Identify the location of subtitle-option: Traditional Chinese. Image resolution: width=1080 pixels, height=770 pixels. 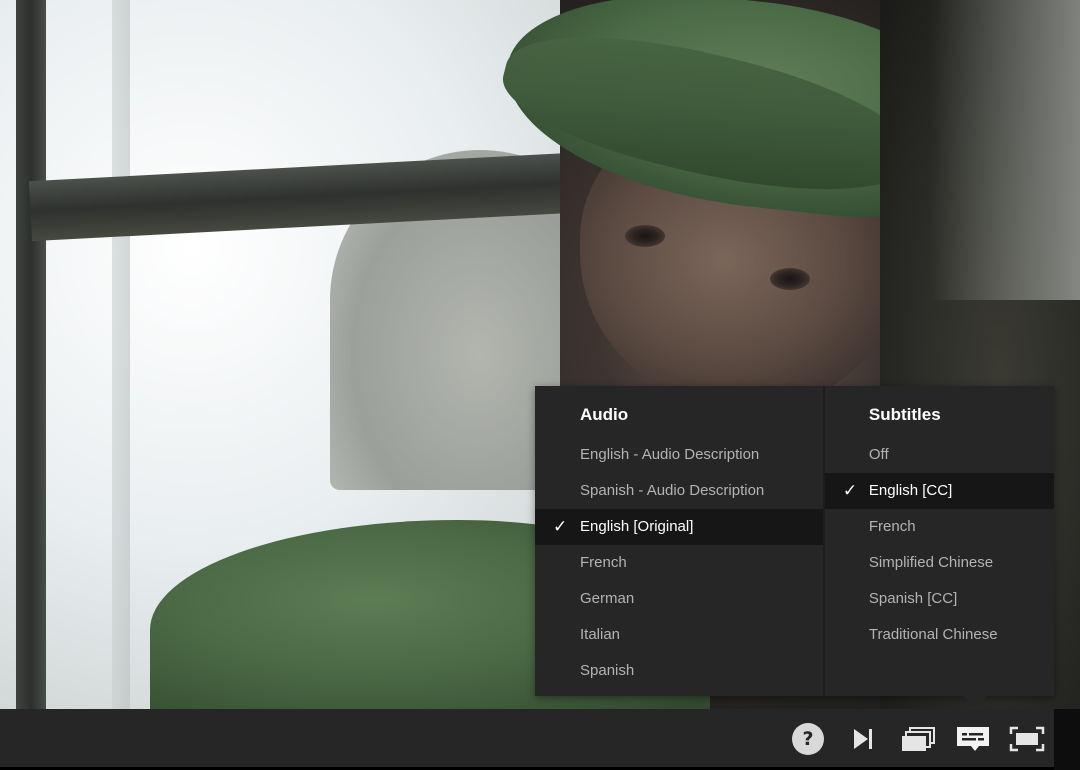
(939, 635).